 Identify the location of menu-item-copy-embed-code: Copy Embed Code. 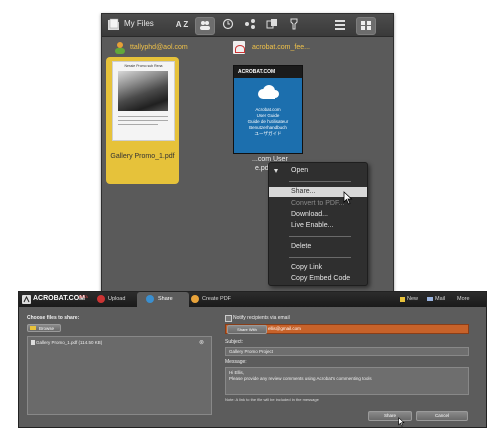
(318, 279).